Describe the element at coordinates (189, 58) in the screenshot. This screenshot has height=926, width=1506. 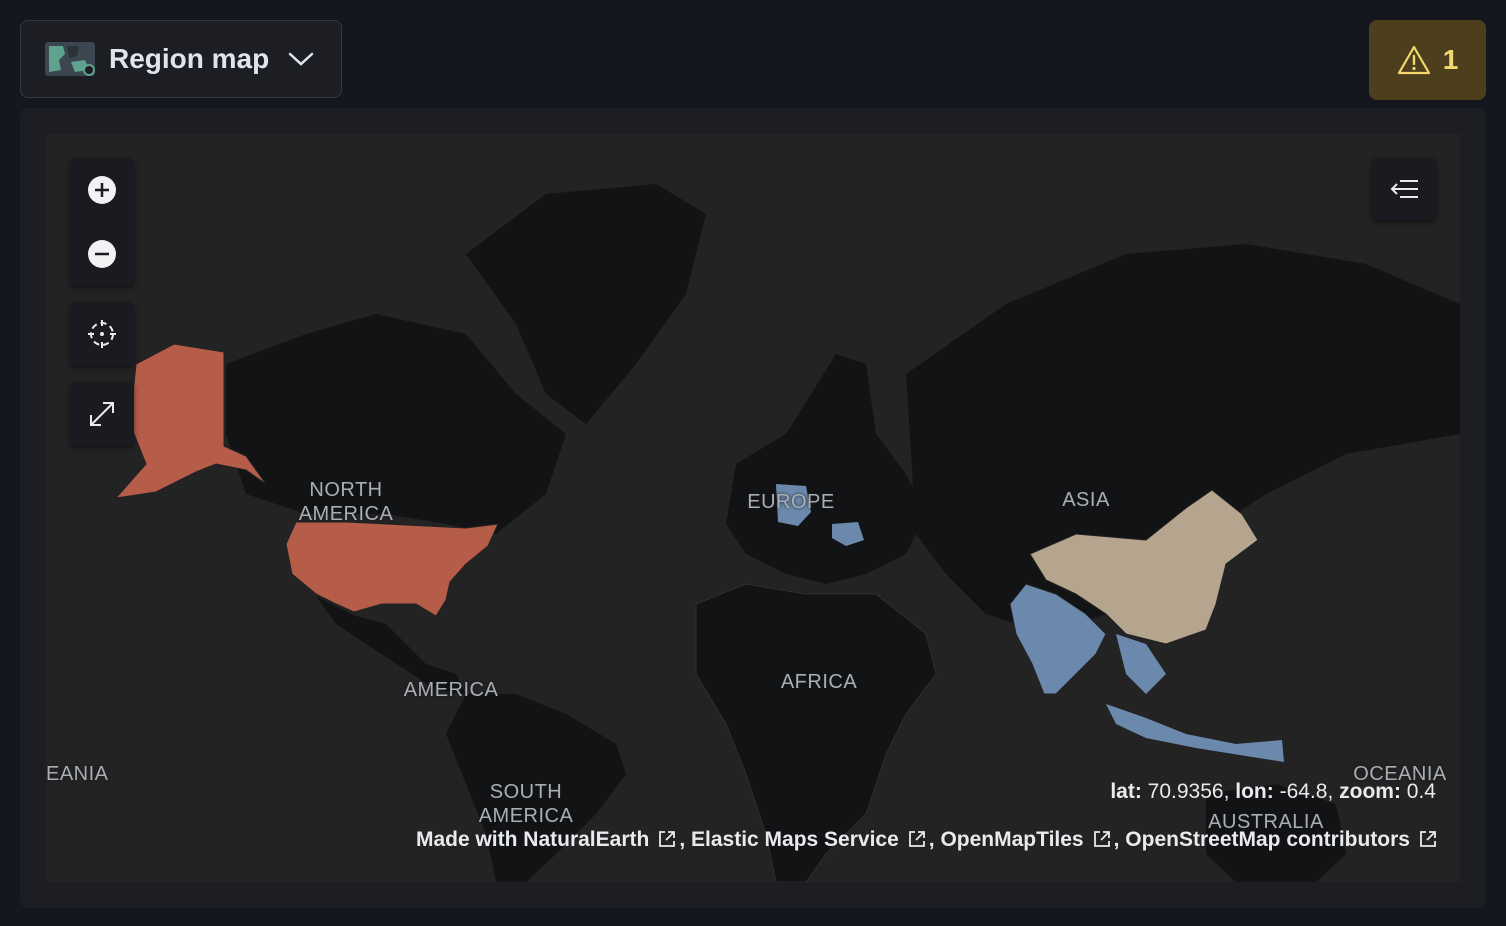
I see `visualization-type-label: Region map` at that location.